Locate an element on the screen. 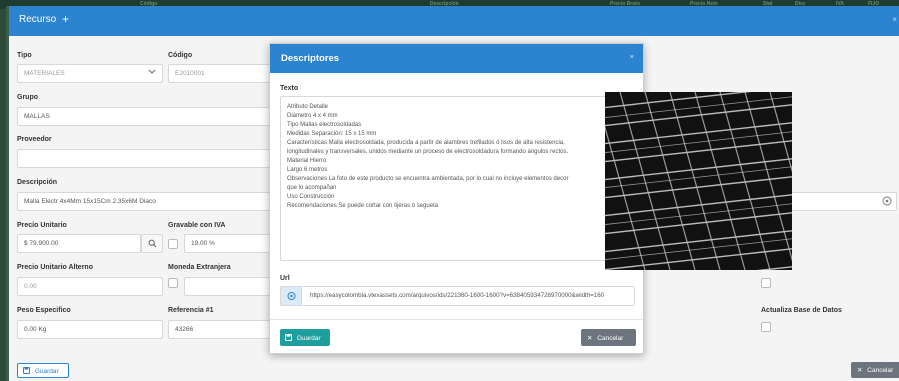 This screenshot has height=381, width=899. form-header: Recurso + × is located at coordinates (454, 21).